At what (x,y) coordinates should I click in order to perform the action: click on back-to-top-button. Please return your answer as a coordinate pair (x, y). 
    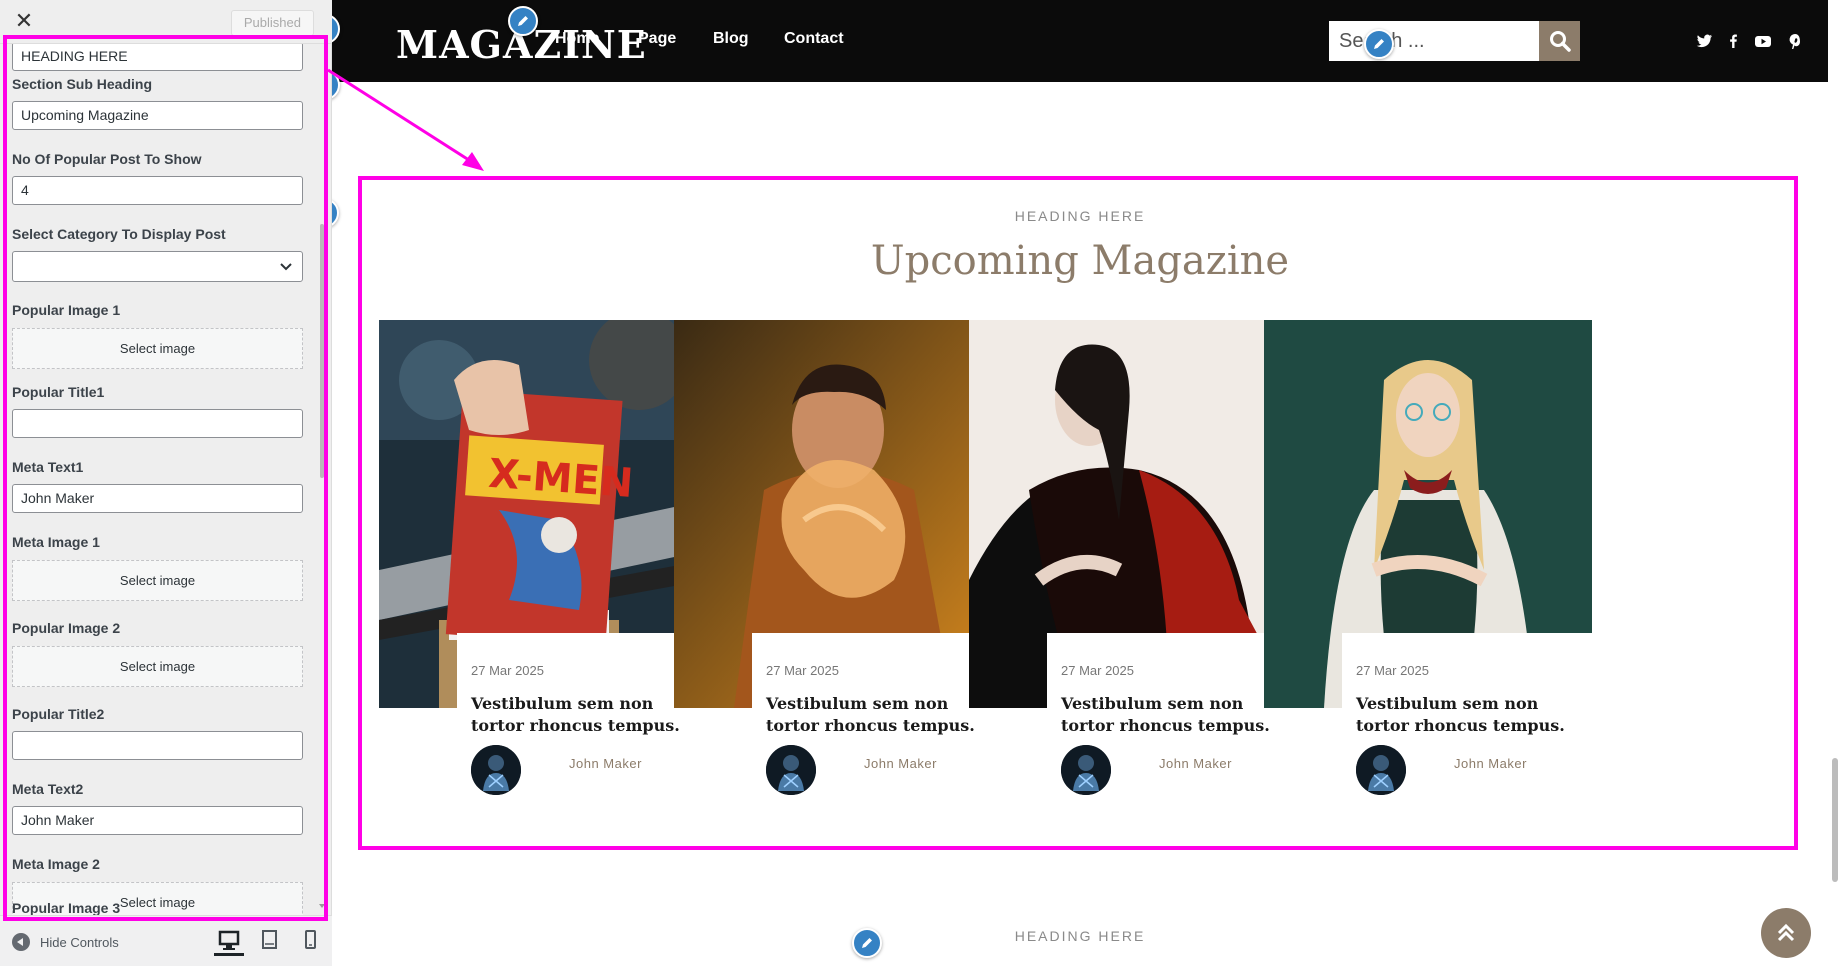
    Looking at the image, I should click on (1786, 933).